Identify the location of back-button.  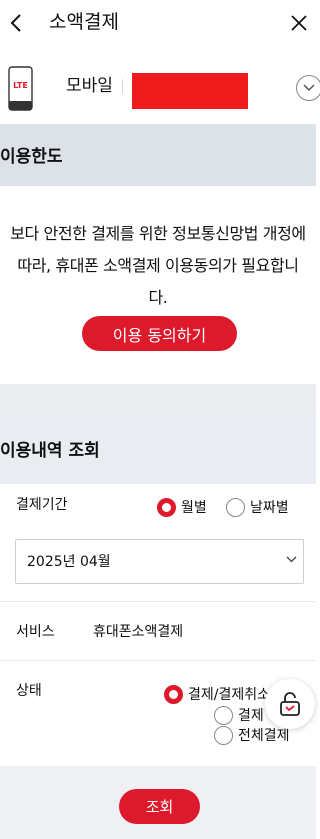
(16, 23).